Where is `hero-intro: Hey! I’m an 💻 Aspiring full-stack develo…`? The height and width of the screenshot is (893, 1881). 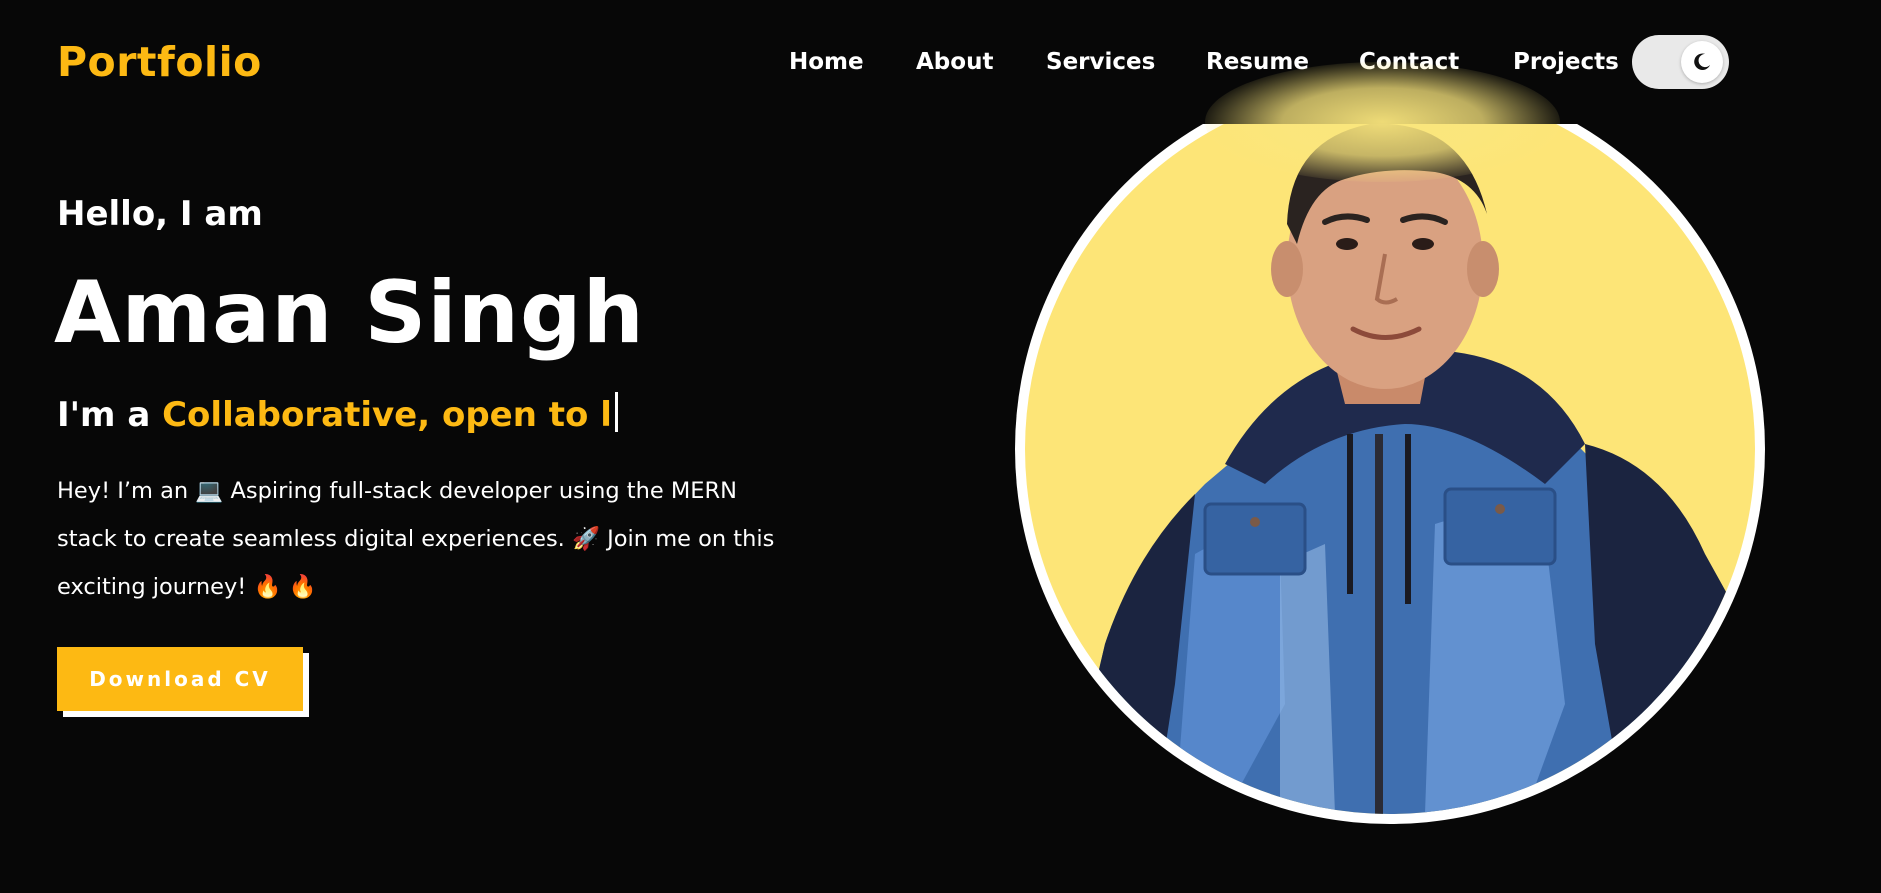 hero-intro: Hey! I’m an 💻 Aspiring full-stack develo… is located at coordinates (416, 539).